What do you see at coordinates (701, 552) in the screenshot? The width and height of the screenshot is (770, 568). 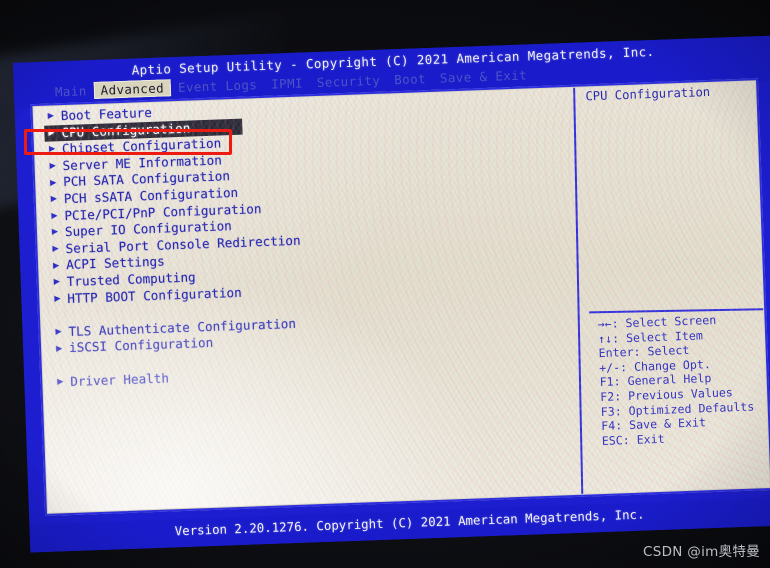 I see `watermark: CSDN @im奥特曼` at bounding box center [701, 552].